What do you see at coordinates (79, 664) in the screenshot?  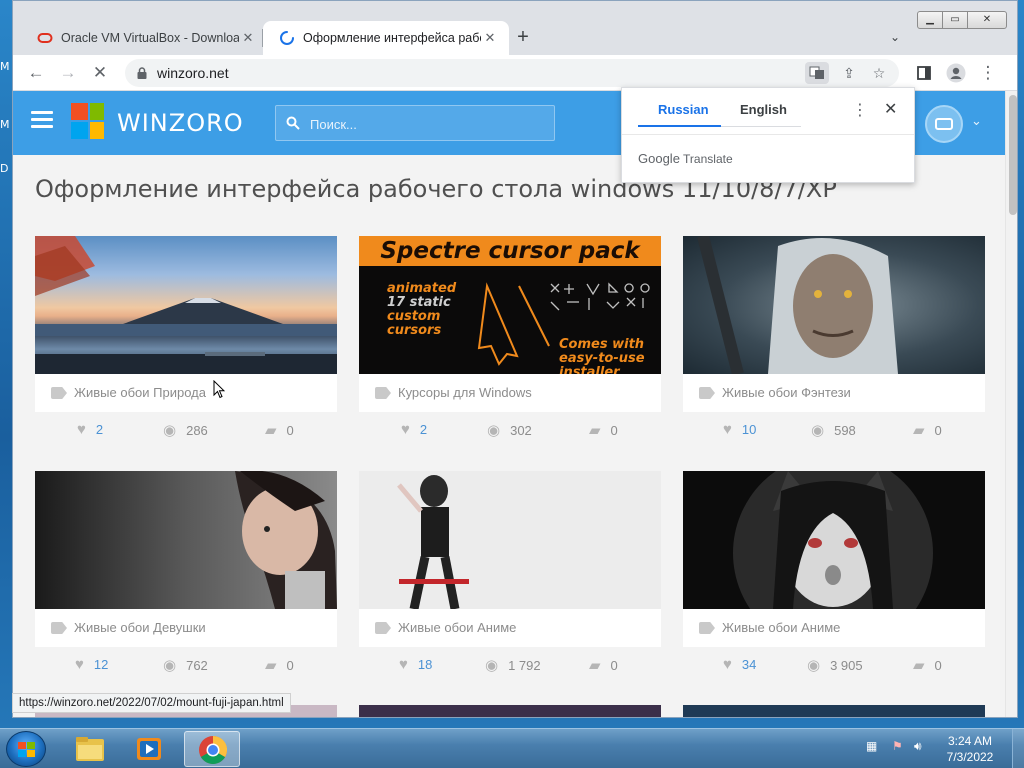 I see `heart-icon: ♥` at bounding box center [79, 664].